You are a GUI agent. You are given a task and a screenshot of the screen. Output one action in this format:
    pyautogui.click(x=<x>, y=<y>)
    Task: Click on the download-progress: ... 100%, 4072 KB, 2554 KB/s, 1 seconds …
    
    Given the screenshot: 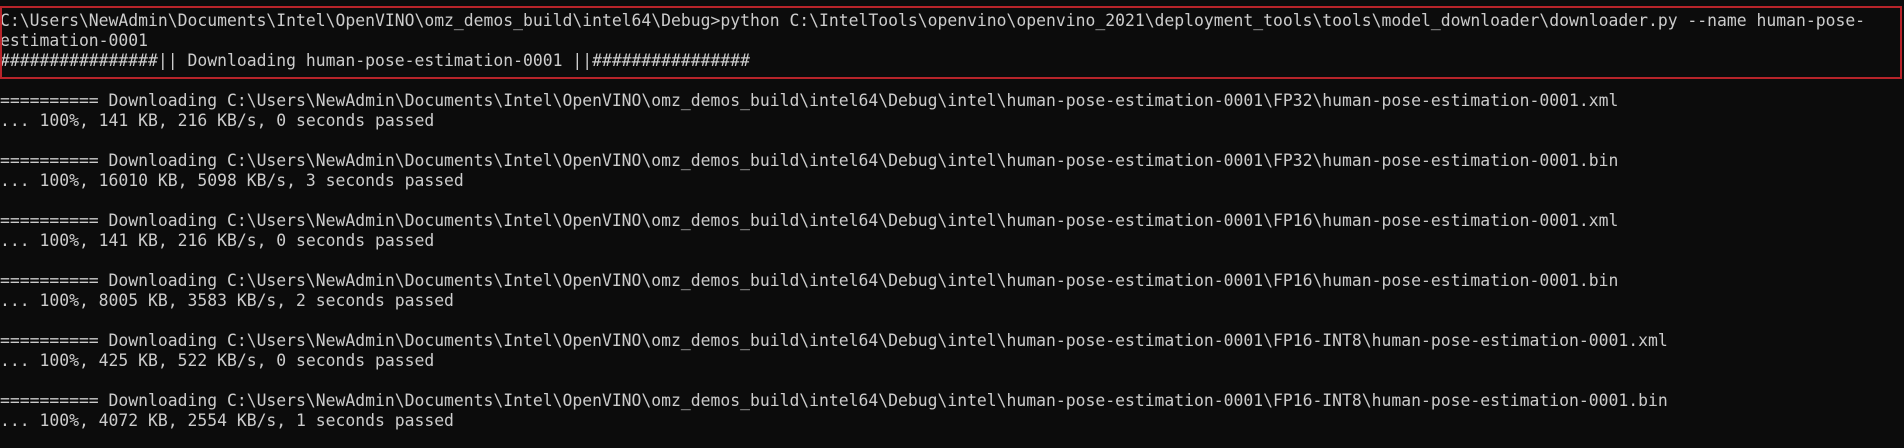 What is the action you would take?
    pyautogui.click(x=227, y=420)
    